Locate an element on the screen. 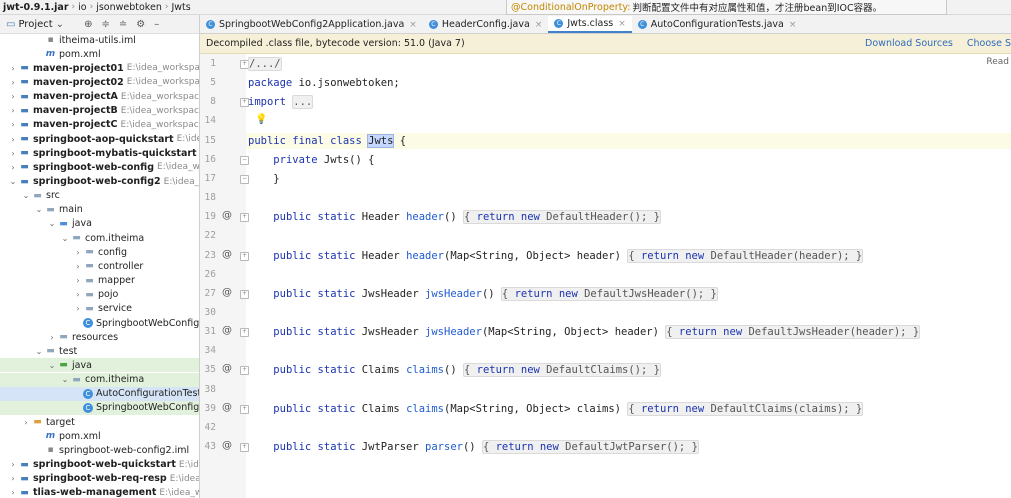  tree-item: ›▬ maven-projectAE:\idea_workspace\ith is located at coordinates (99, 97).